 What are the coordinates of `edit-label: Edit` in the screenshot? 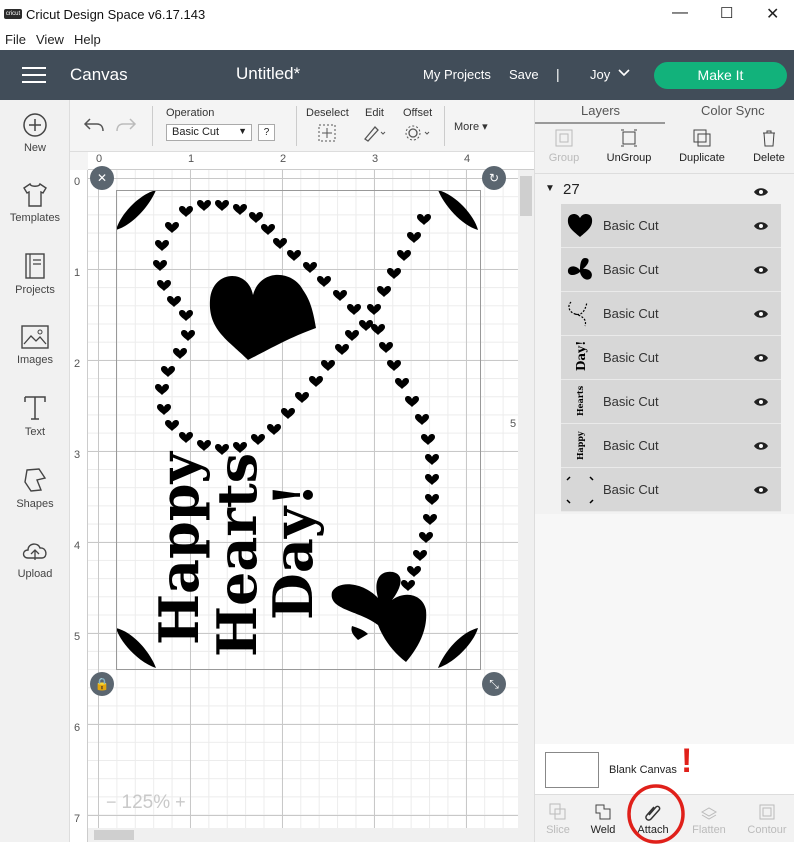 It's located at (374, 113).